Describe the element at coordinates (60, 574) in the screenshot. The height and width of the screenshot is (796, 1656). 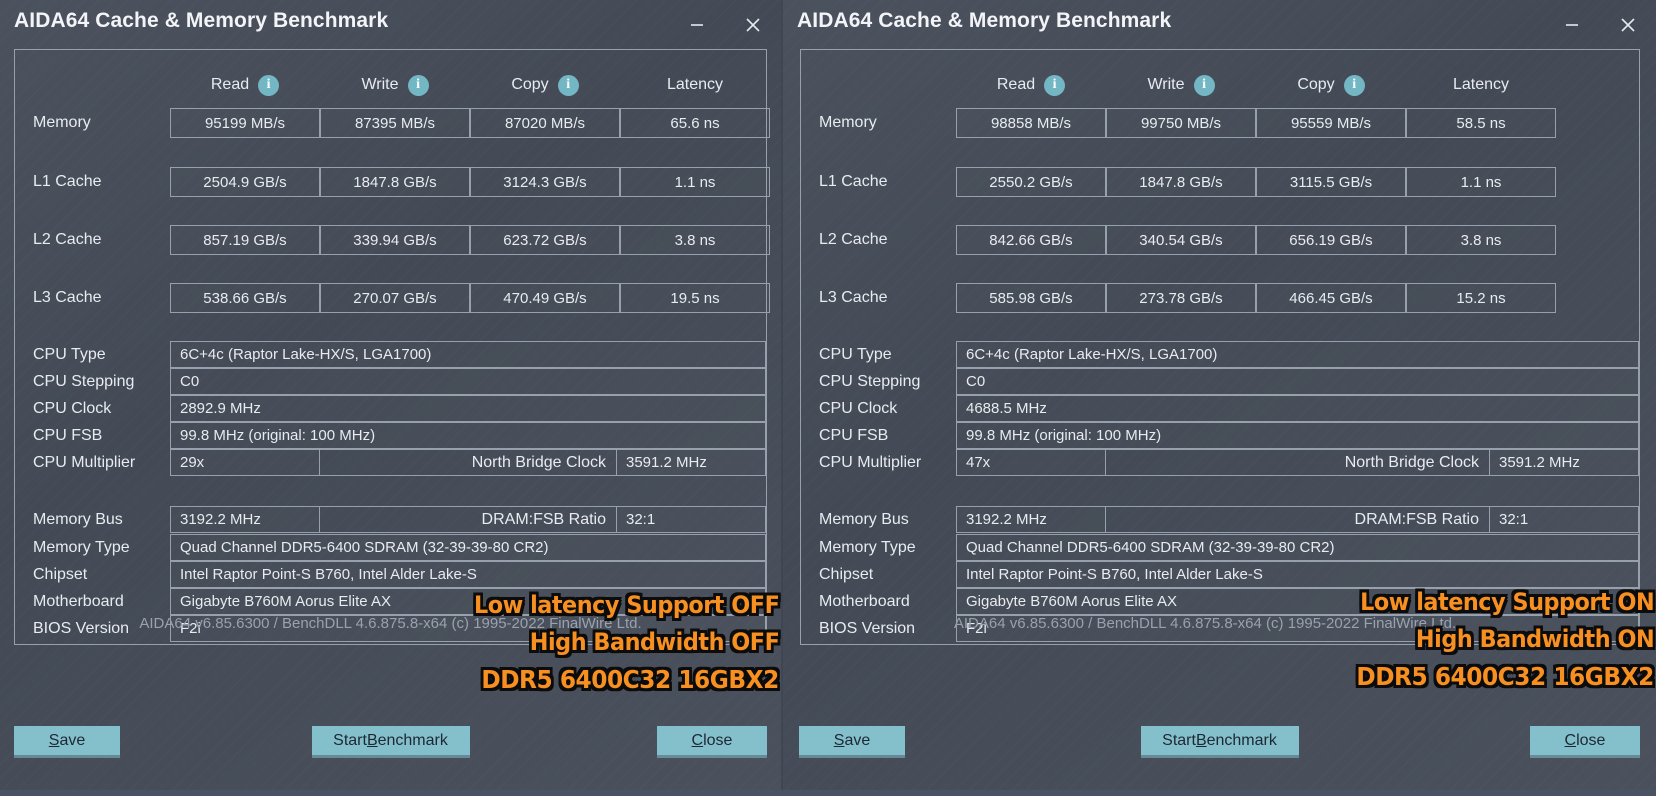
I see `label-chipset: Chipset` at that location.